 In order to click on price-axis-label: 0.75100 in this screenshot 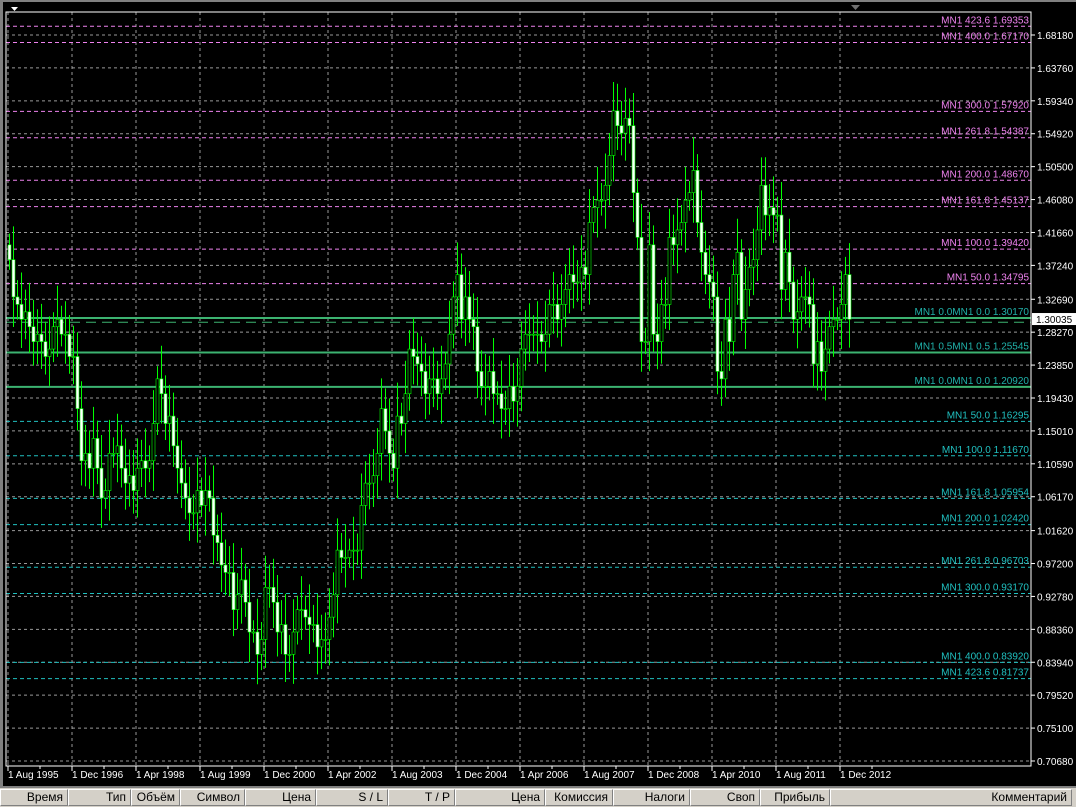, I will do `click(1055, 729)`.